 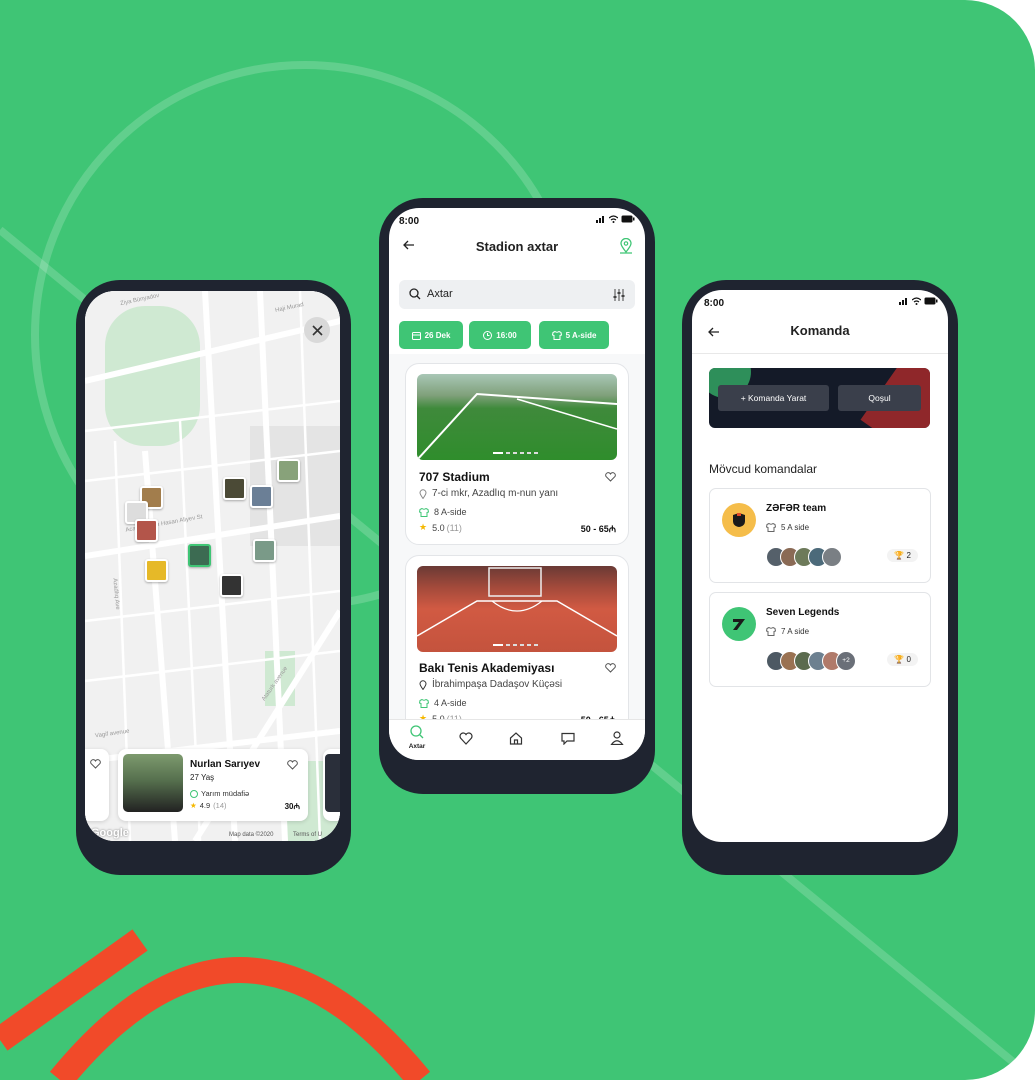 What do you see at coordinates (194, 793) in the screenshot?
I see `position-icon` at bounding box center [194, 793].